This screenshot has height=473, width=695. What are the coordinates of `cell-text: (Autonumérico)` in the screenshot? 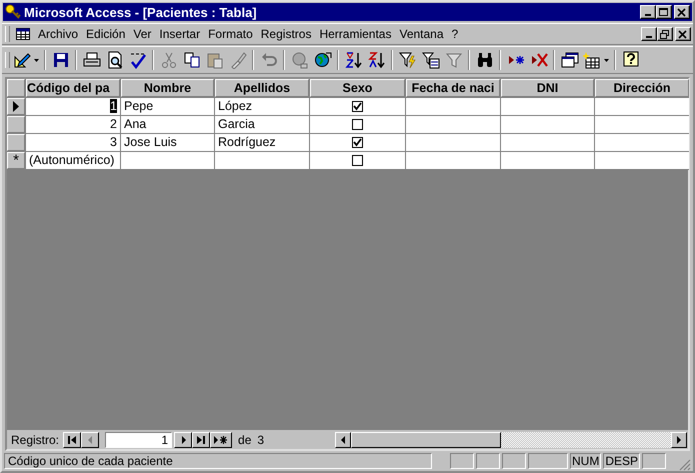 It's located at (71, 160).